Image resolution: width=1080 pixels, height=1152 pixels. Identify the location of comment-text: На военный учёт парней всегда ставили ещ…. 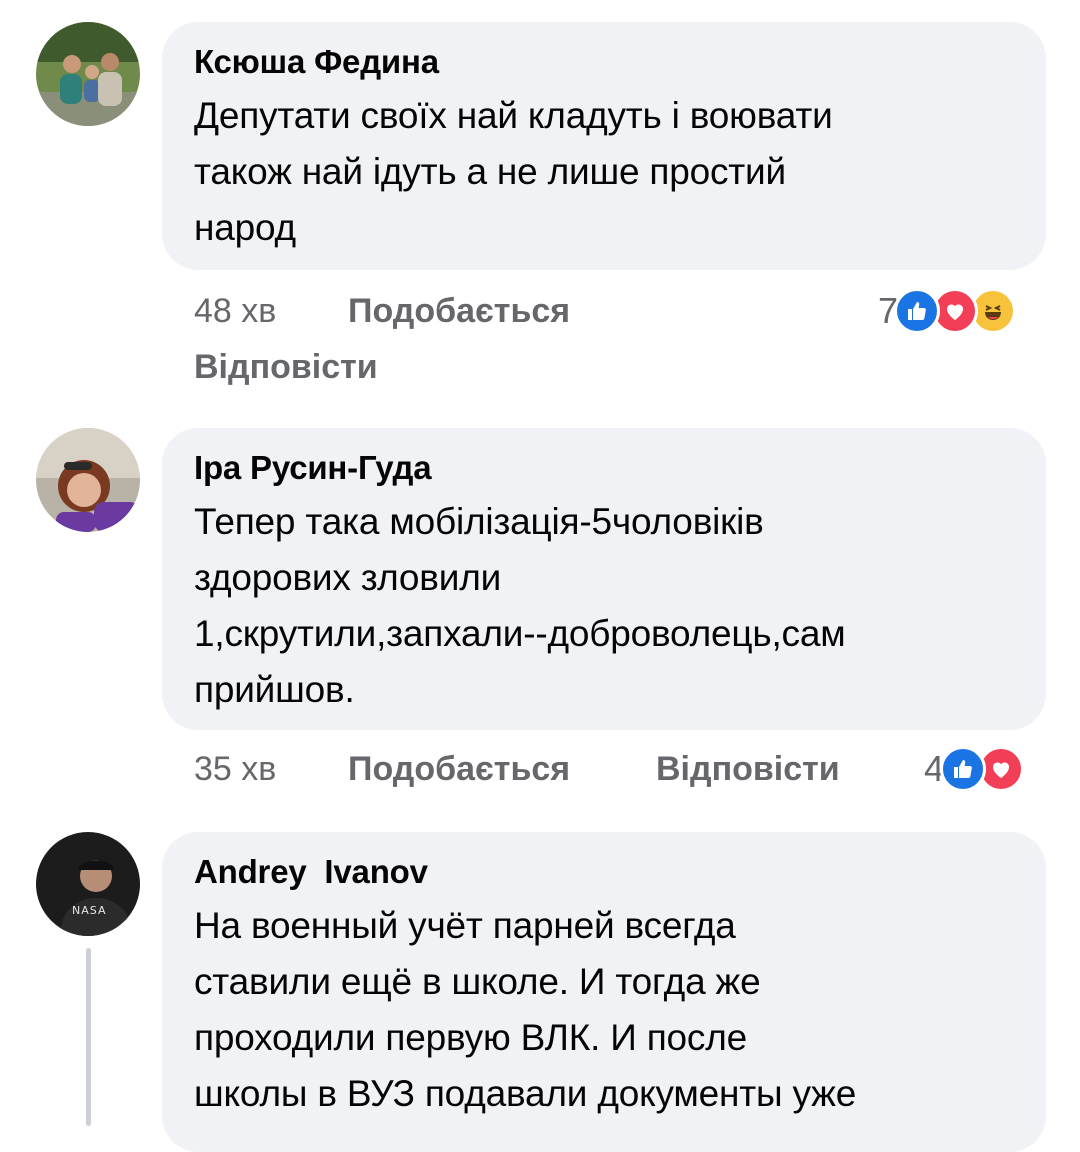
(605, 1010).